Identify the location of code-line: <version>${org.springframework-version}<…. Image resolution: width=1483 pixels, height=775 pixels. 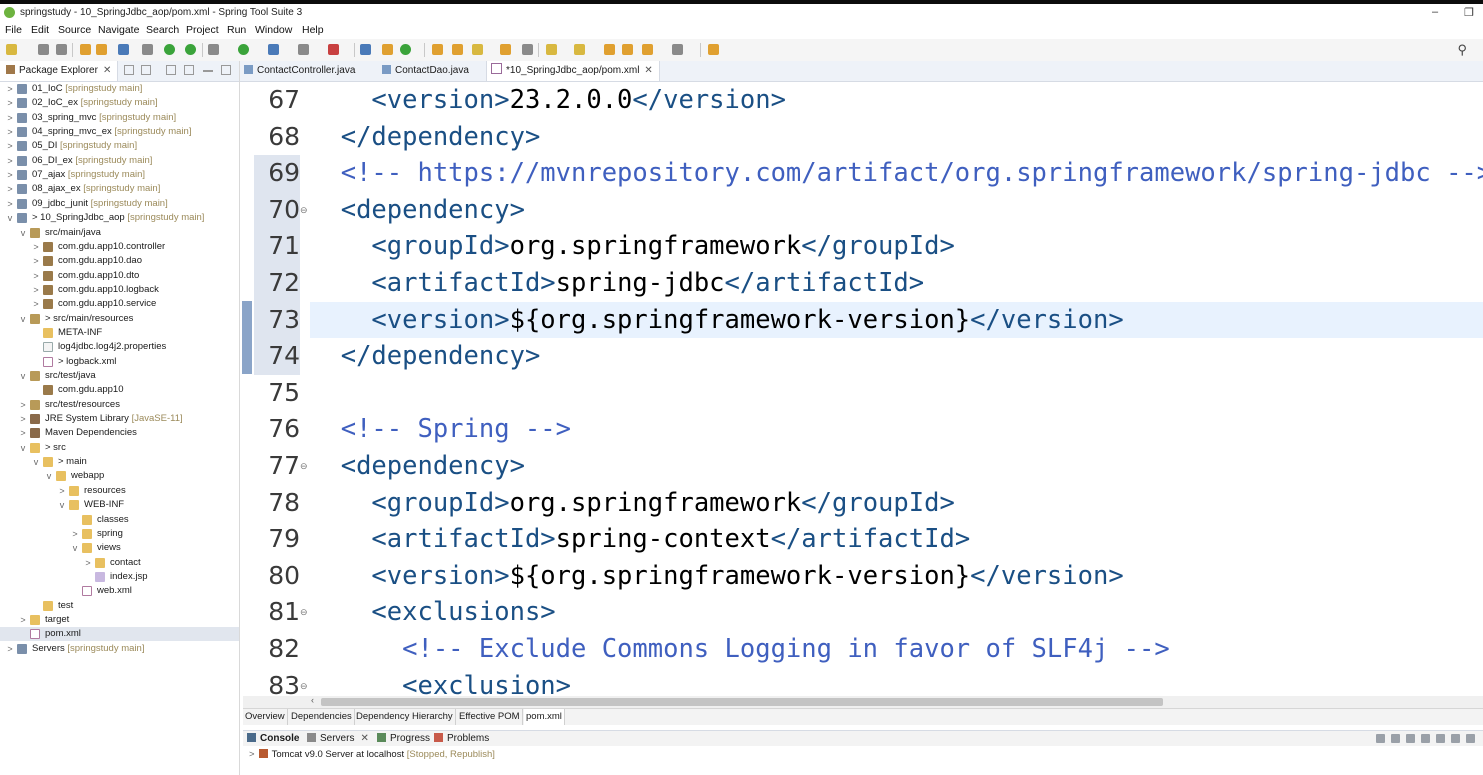
(716, 576).